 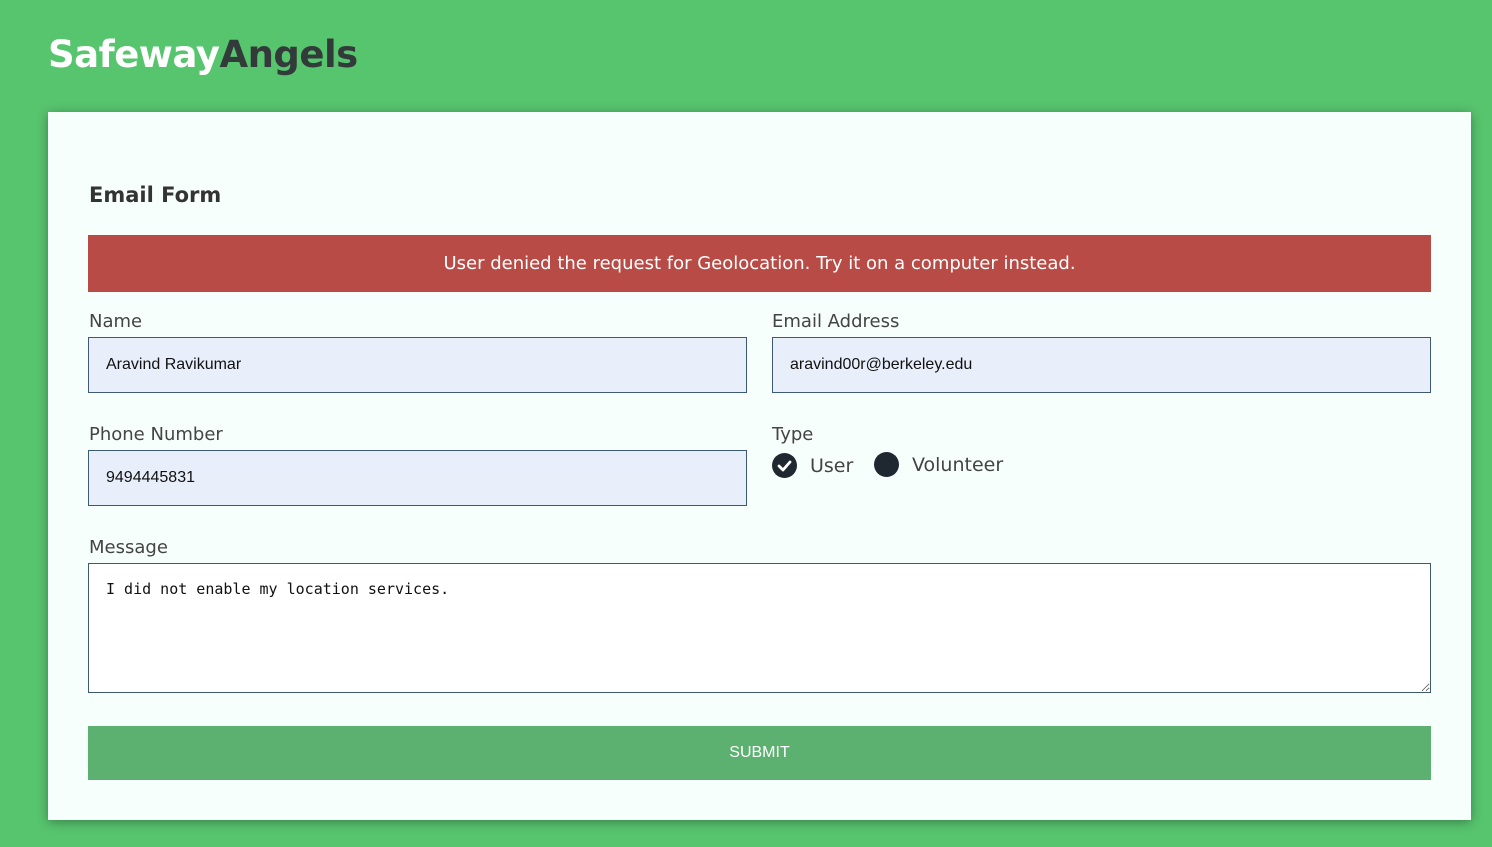 I want to click on brand-part-safeway: Safeway, so click(x=134, y=54).